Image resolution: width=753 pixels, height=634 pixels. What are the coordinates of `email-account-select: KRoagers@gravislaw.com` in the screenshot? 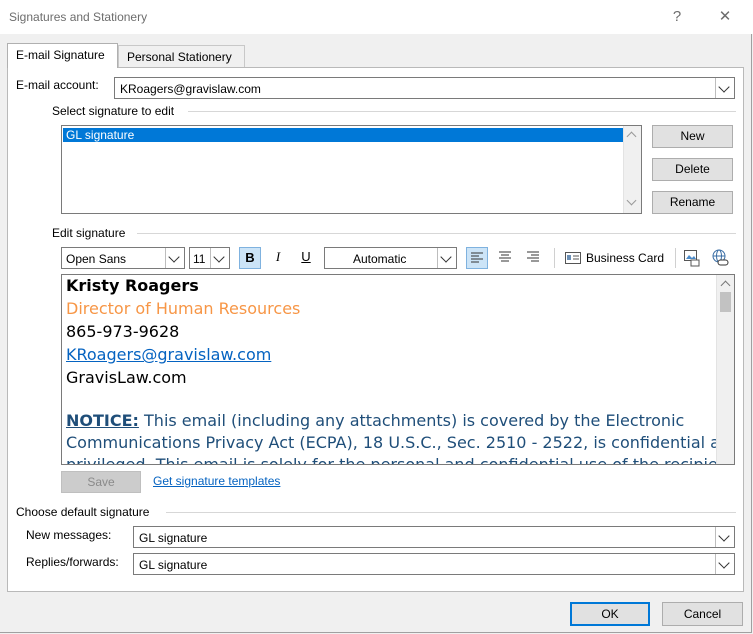 It's located at (424, 88).